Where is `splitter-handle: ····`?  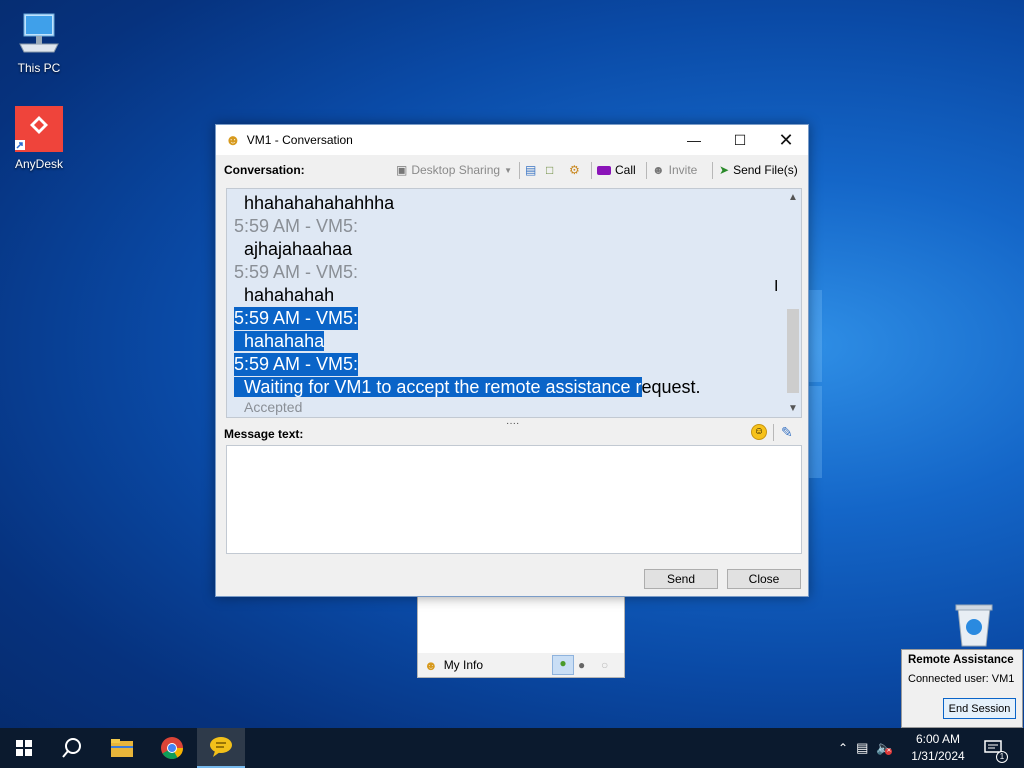 splitter-handle: ···· is located at coordinates (512, 423).